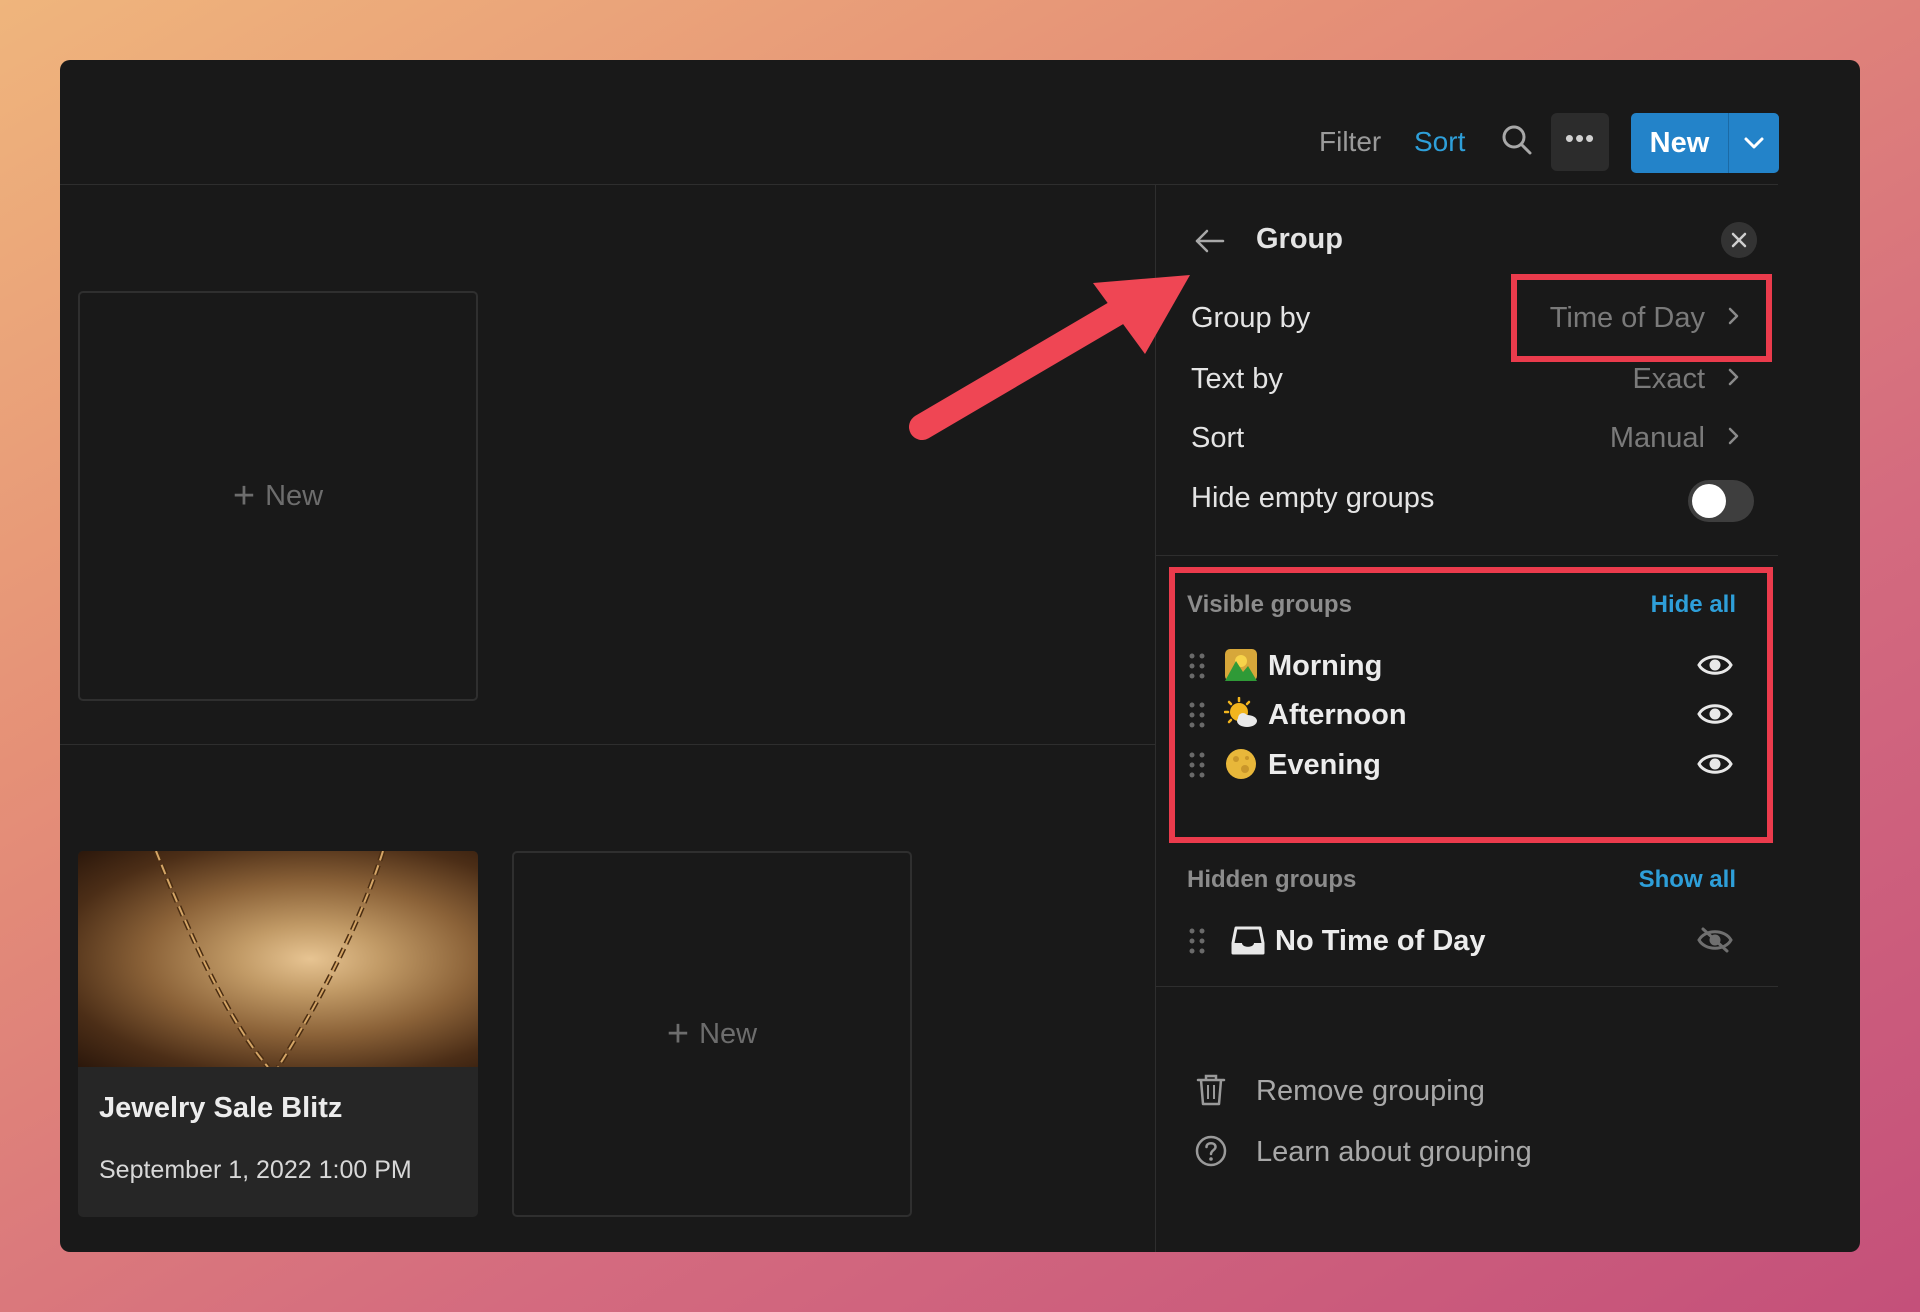 This screenshot has height=1312, width=1920. I want to click on learn-about-grouping-link: Learn about grouping, so click(1394, 1152).